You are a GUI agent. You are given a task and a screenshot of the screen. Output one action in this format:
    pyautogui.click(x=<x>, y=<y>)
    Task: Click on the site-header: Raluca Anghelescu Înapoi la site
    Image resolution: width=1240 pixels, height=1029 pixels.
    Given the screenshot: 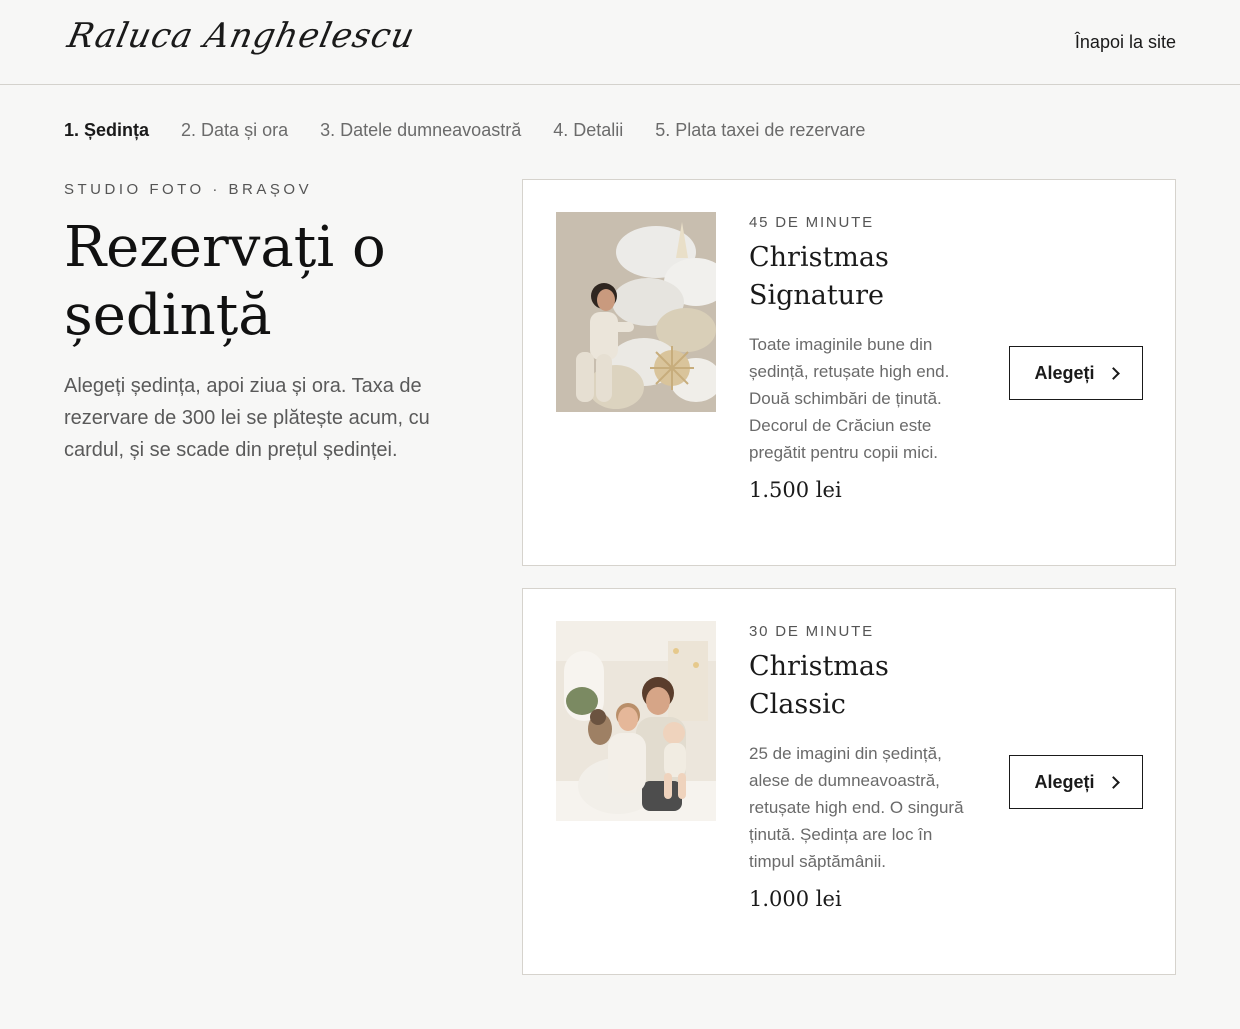 What is the action you would take?
    pyautogui.click(x=620, y=42)
    